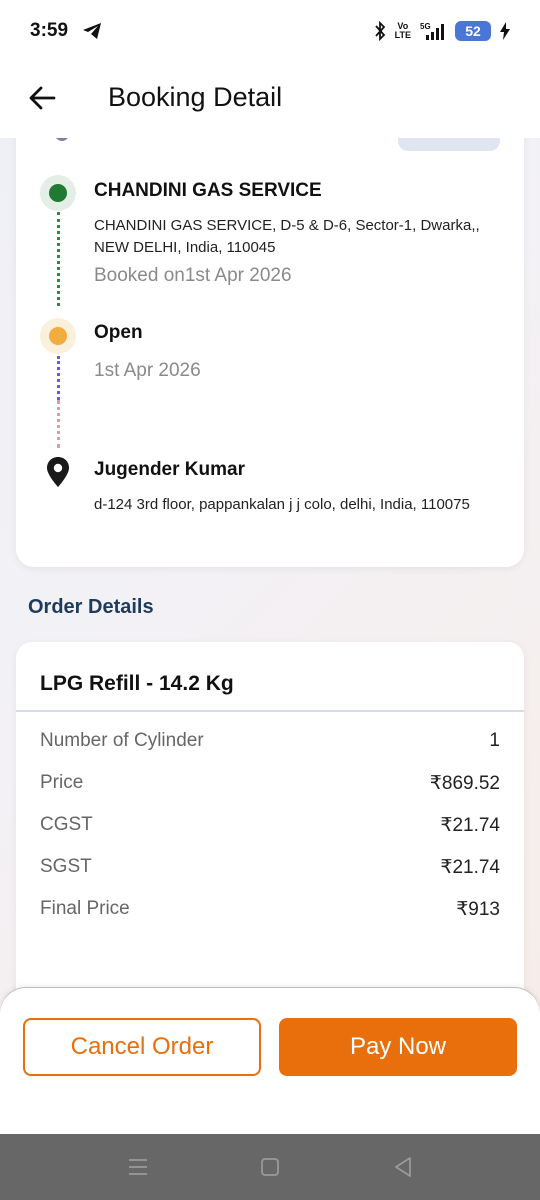 The height and width of the screenshot is (1200, 540). I want to click on timeline-connector-purple, so click(58, 378).